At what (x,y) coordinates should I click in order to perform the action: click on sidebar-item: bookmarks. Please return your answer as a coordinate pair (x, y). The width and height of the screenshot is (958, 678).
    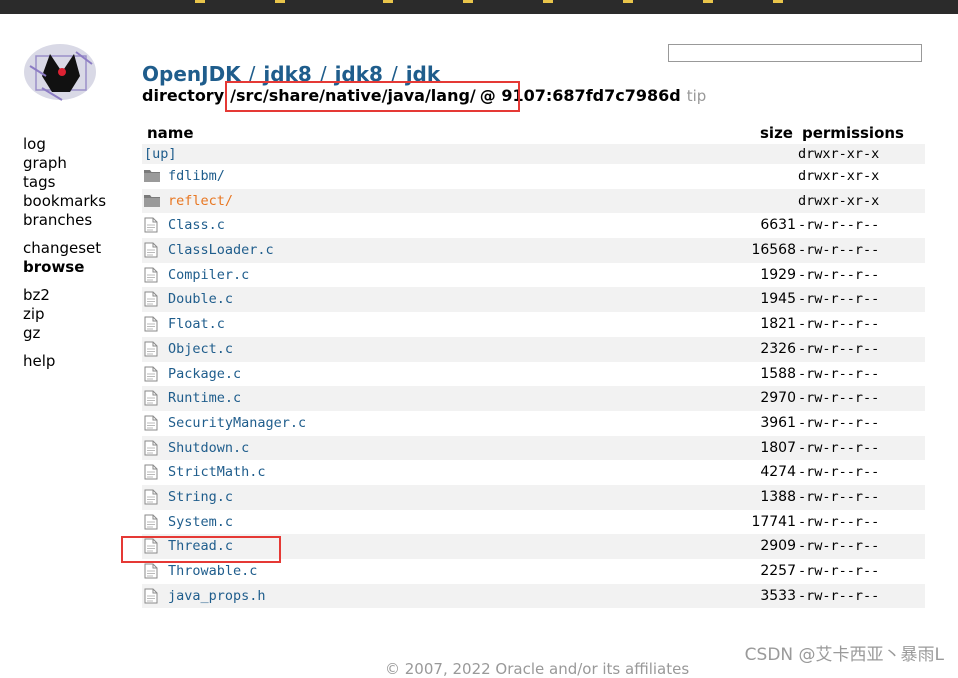
    Looking at the image, I should click on (64, 201).